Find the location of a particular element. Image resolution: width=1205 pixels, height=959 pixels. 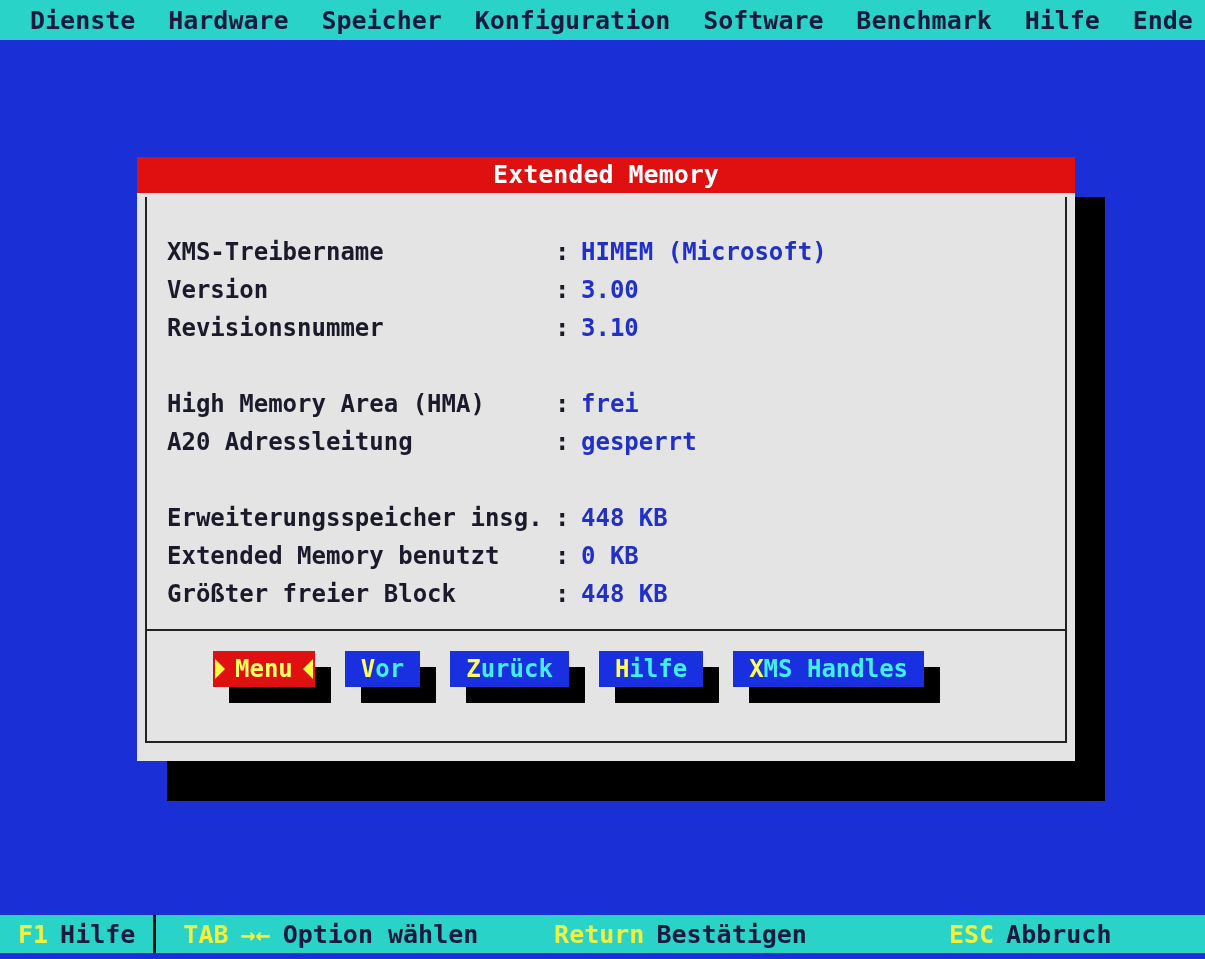

field-value: gesperrt is located at coordinates (639, 442).